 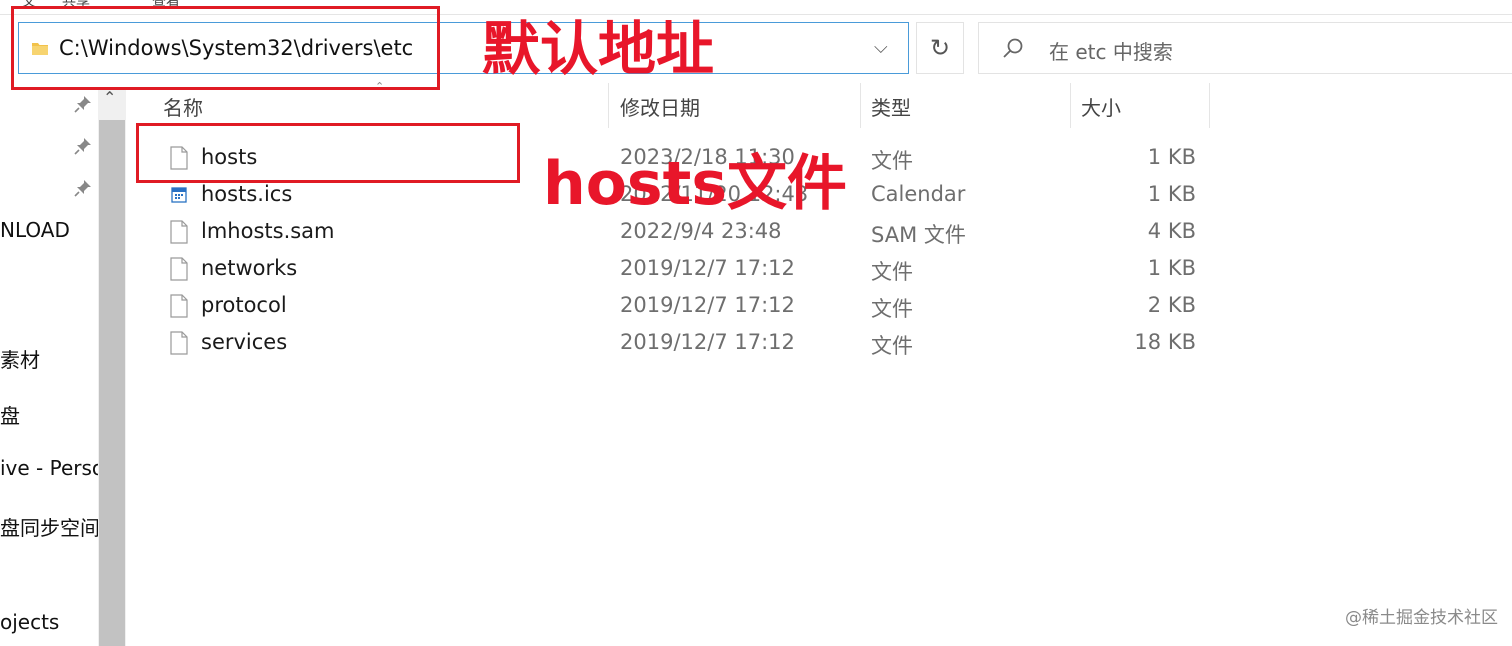 What do you see at coordinates (52, 468) in the screenshot?
I see `nav-item-onedrive: ive - Perso` at bounding box center [52, 468].